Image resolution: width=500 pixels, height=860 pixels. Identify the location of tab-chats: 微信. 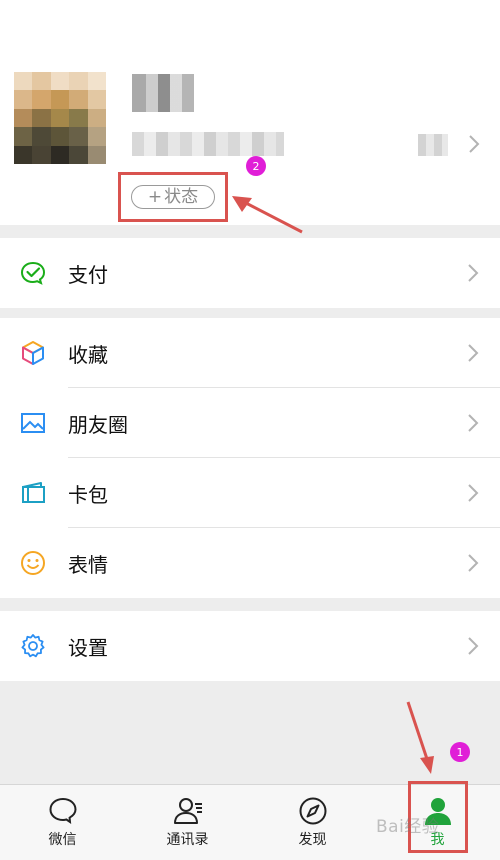
(62, 822).